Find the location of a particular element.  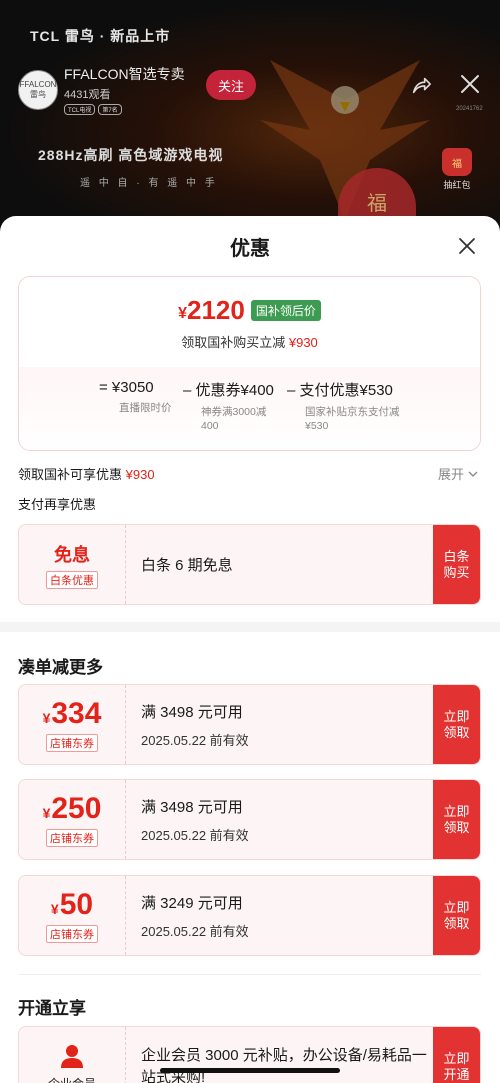

final-price: 2120 is located at coordinates (216, 310).